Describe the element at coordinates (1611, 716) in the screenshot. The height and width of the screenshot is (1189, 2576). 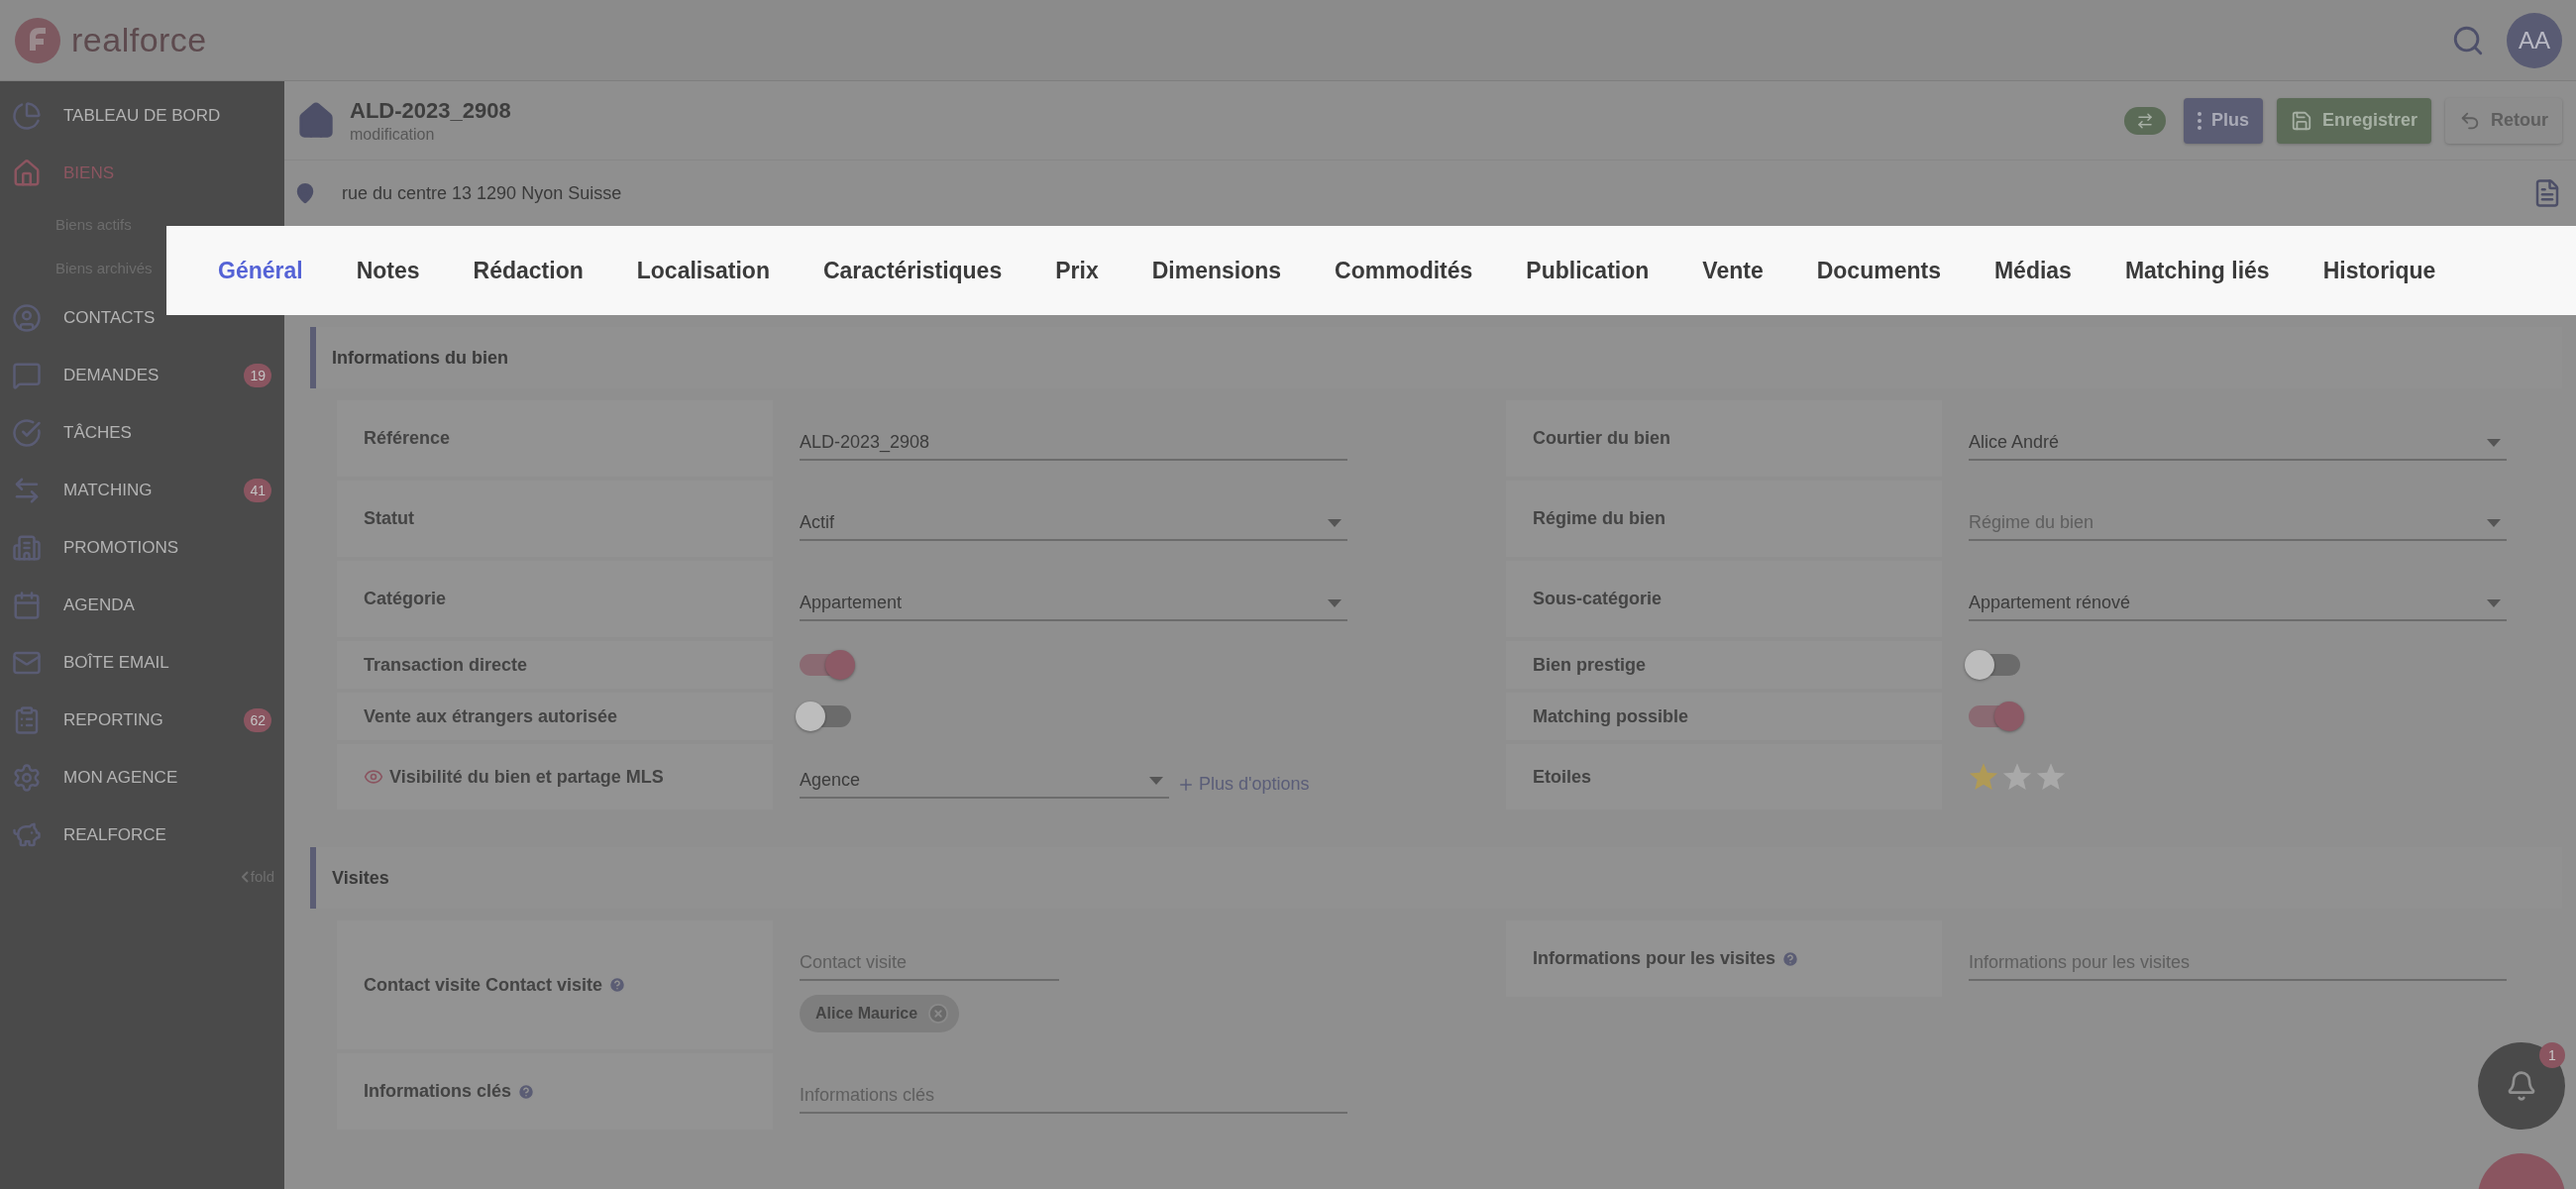
I see `field-label: Matching possible` at that location.